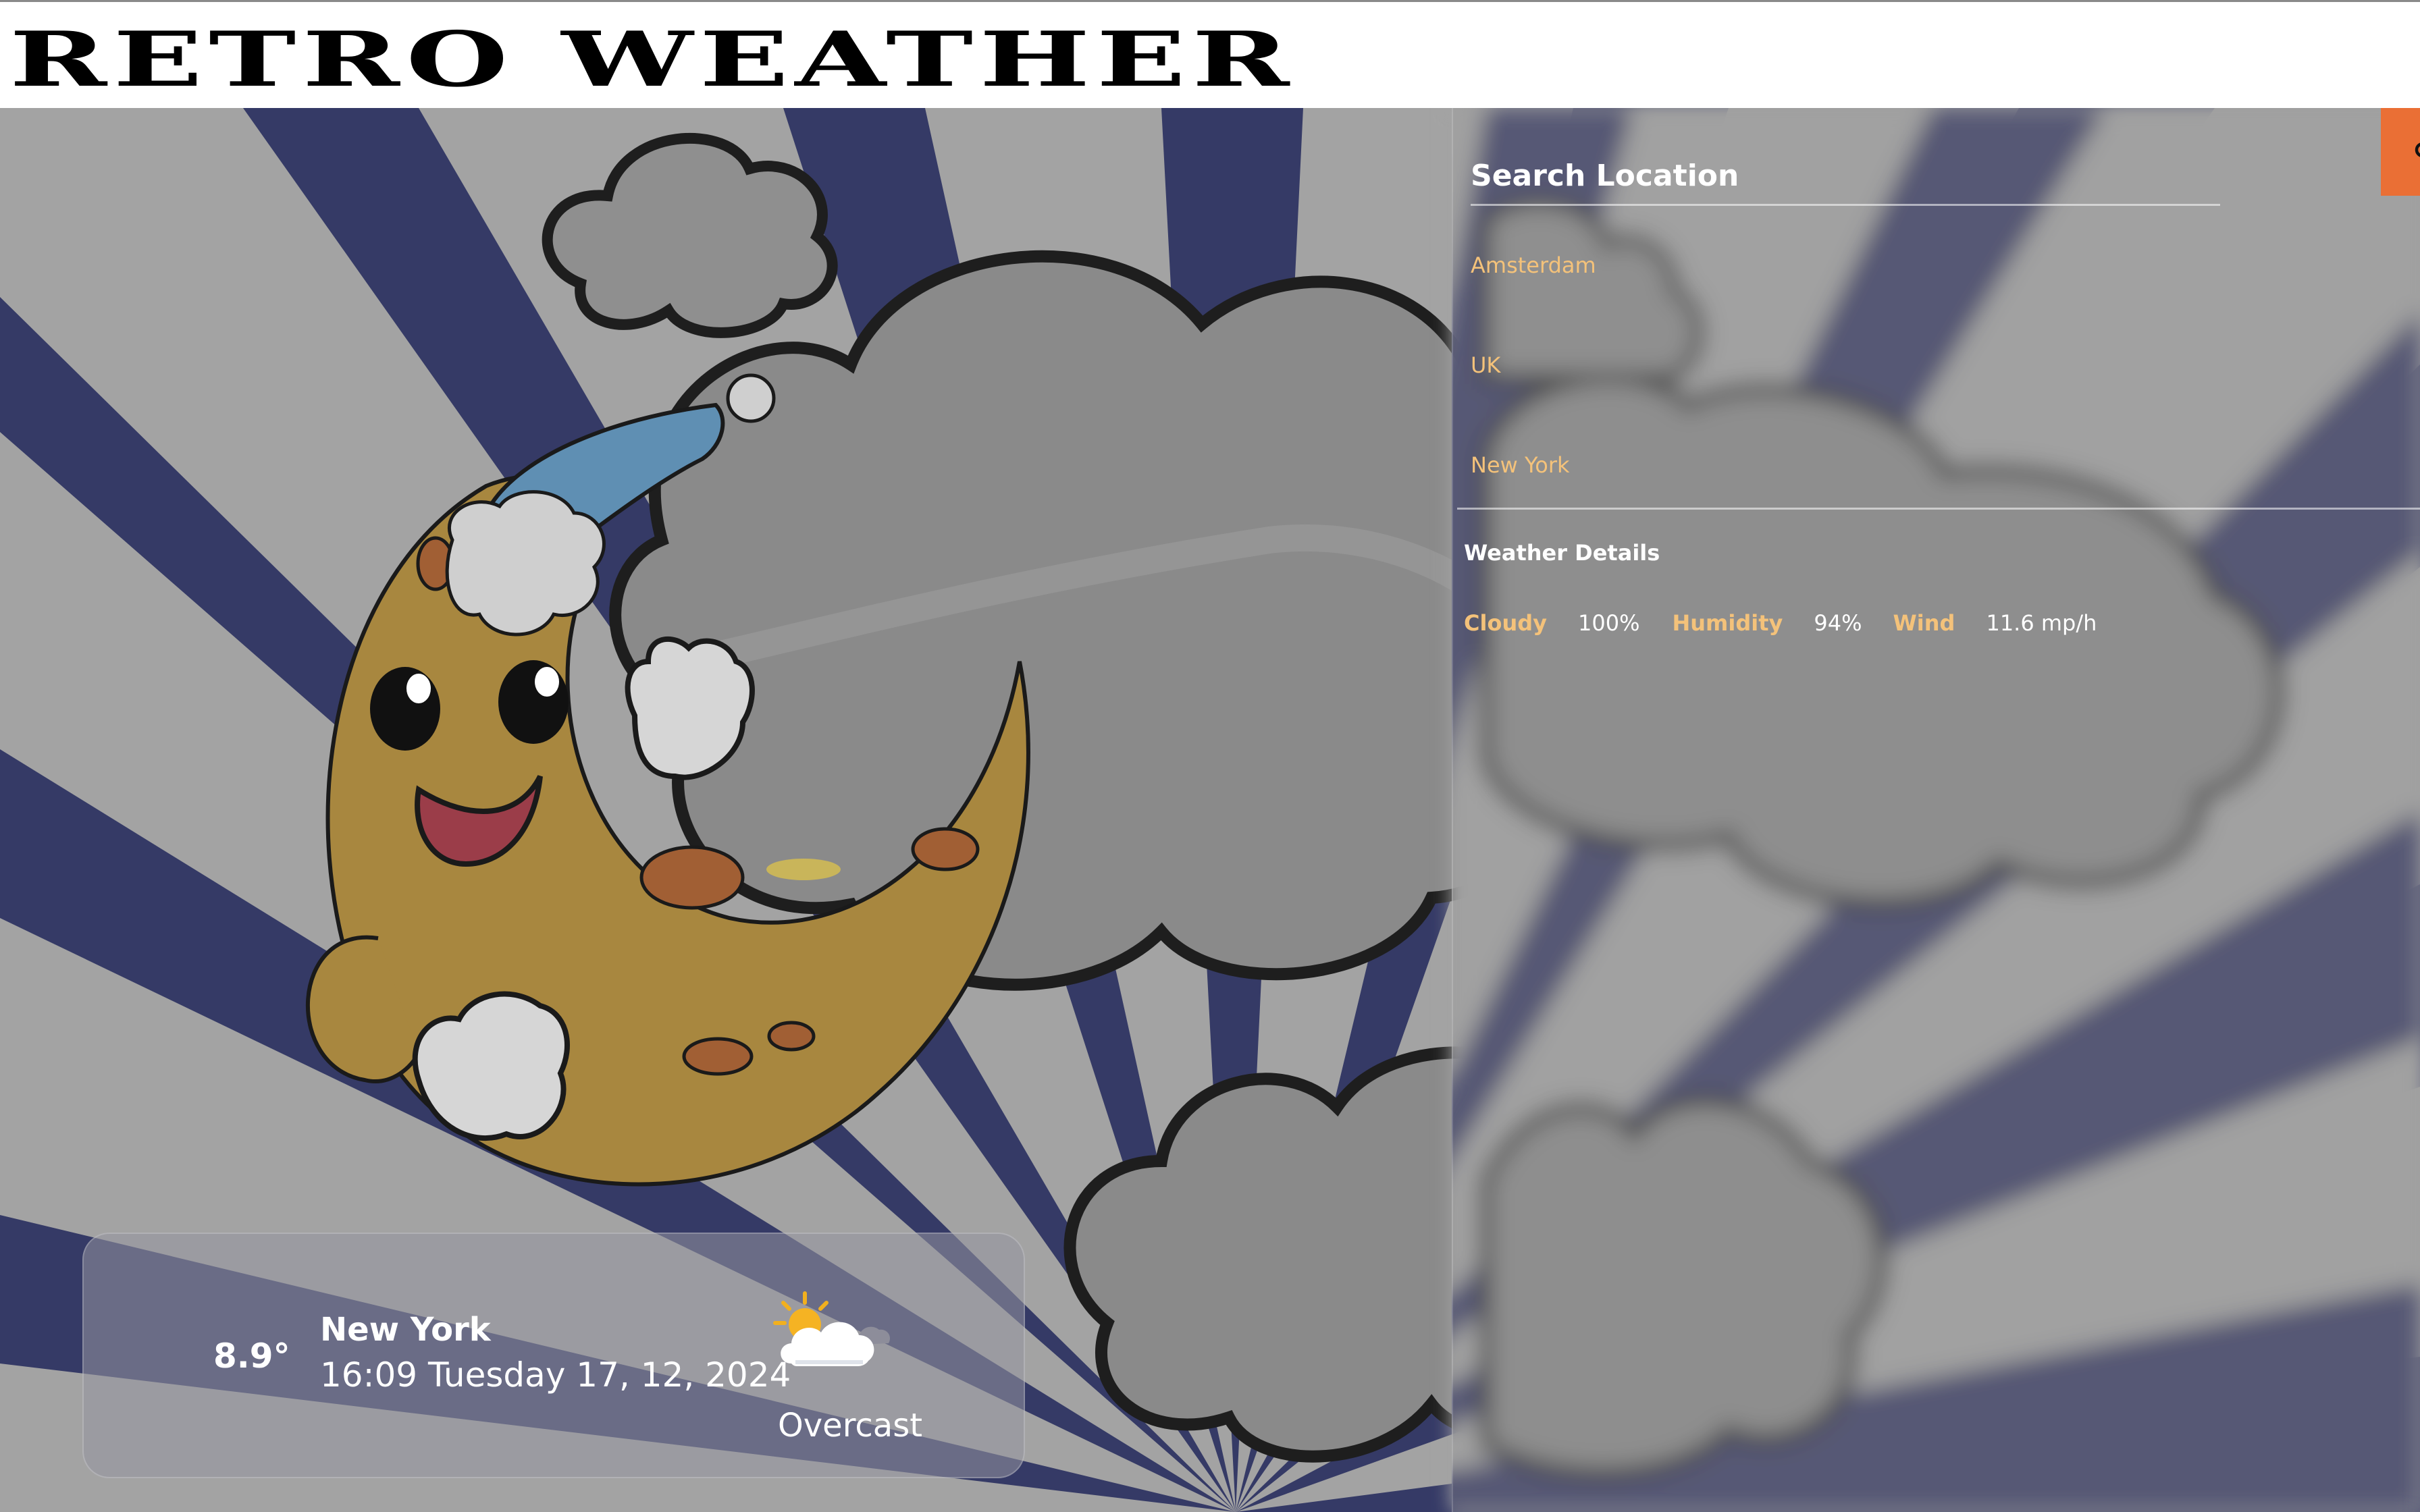 This screenshot has height=1512, width=2420. What do you see at coordinates (1505, 623) in the screenshot?
I see `detail-label-cloudy: Cloudy` at bounding box center [1505, 623].